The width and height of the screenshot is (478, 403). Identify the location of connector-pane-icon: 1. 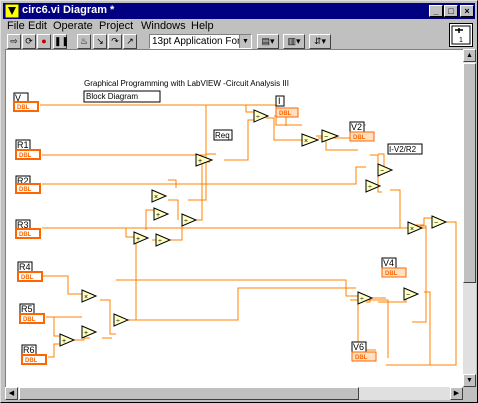
(461, 35).